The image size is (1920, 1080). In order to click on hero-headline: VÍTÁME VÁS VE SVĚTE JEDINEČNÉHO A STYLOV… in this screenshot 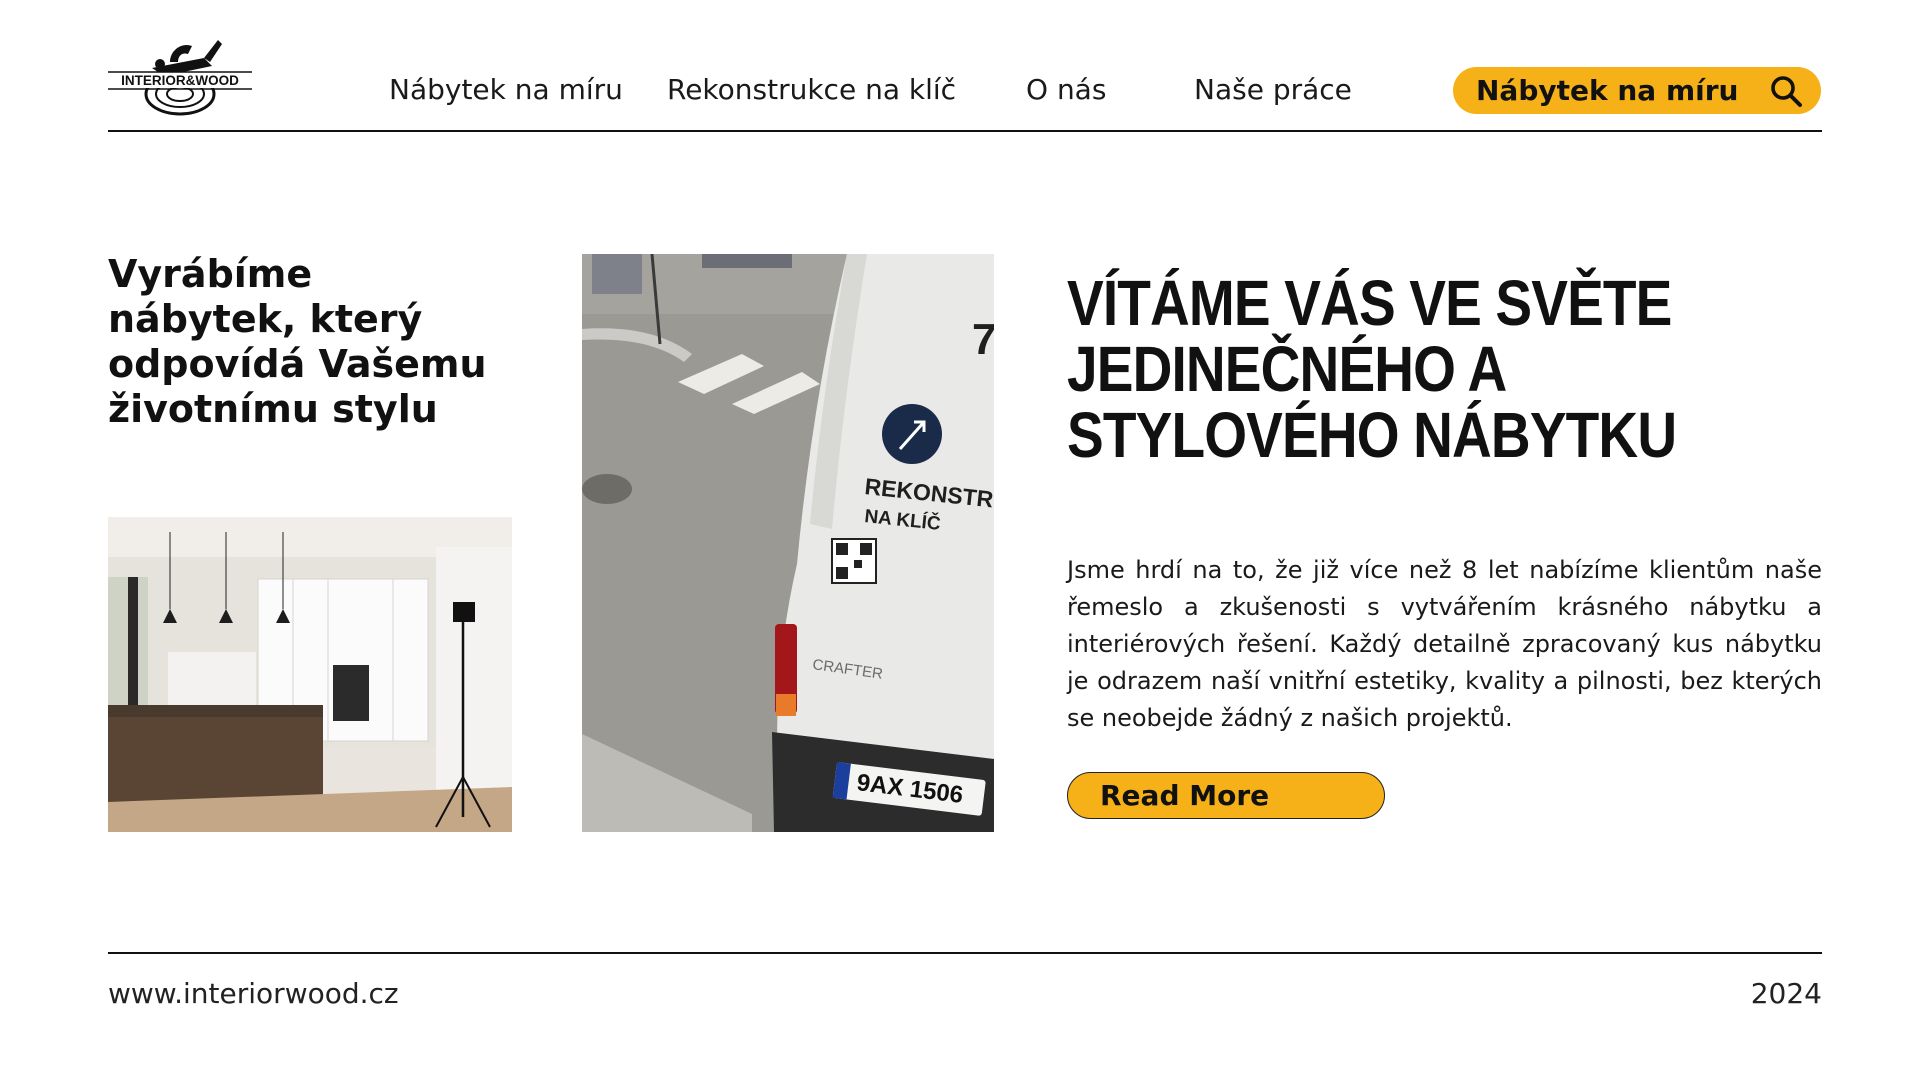, I will do `click(1372, 369)`.